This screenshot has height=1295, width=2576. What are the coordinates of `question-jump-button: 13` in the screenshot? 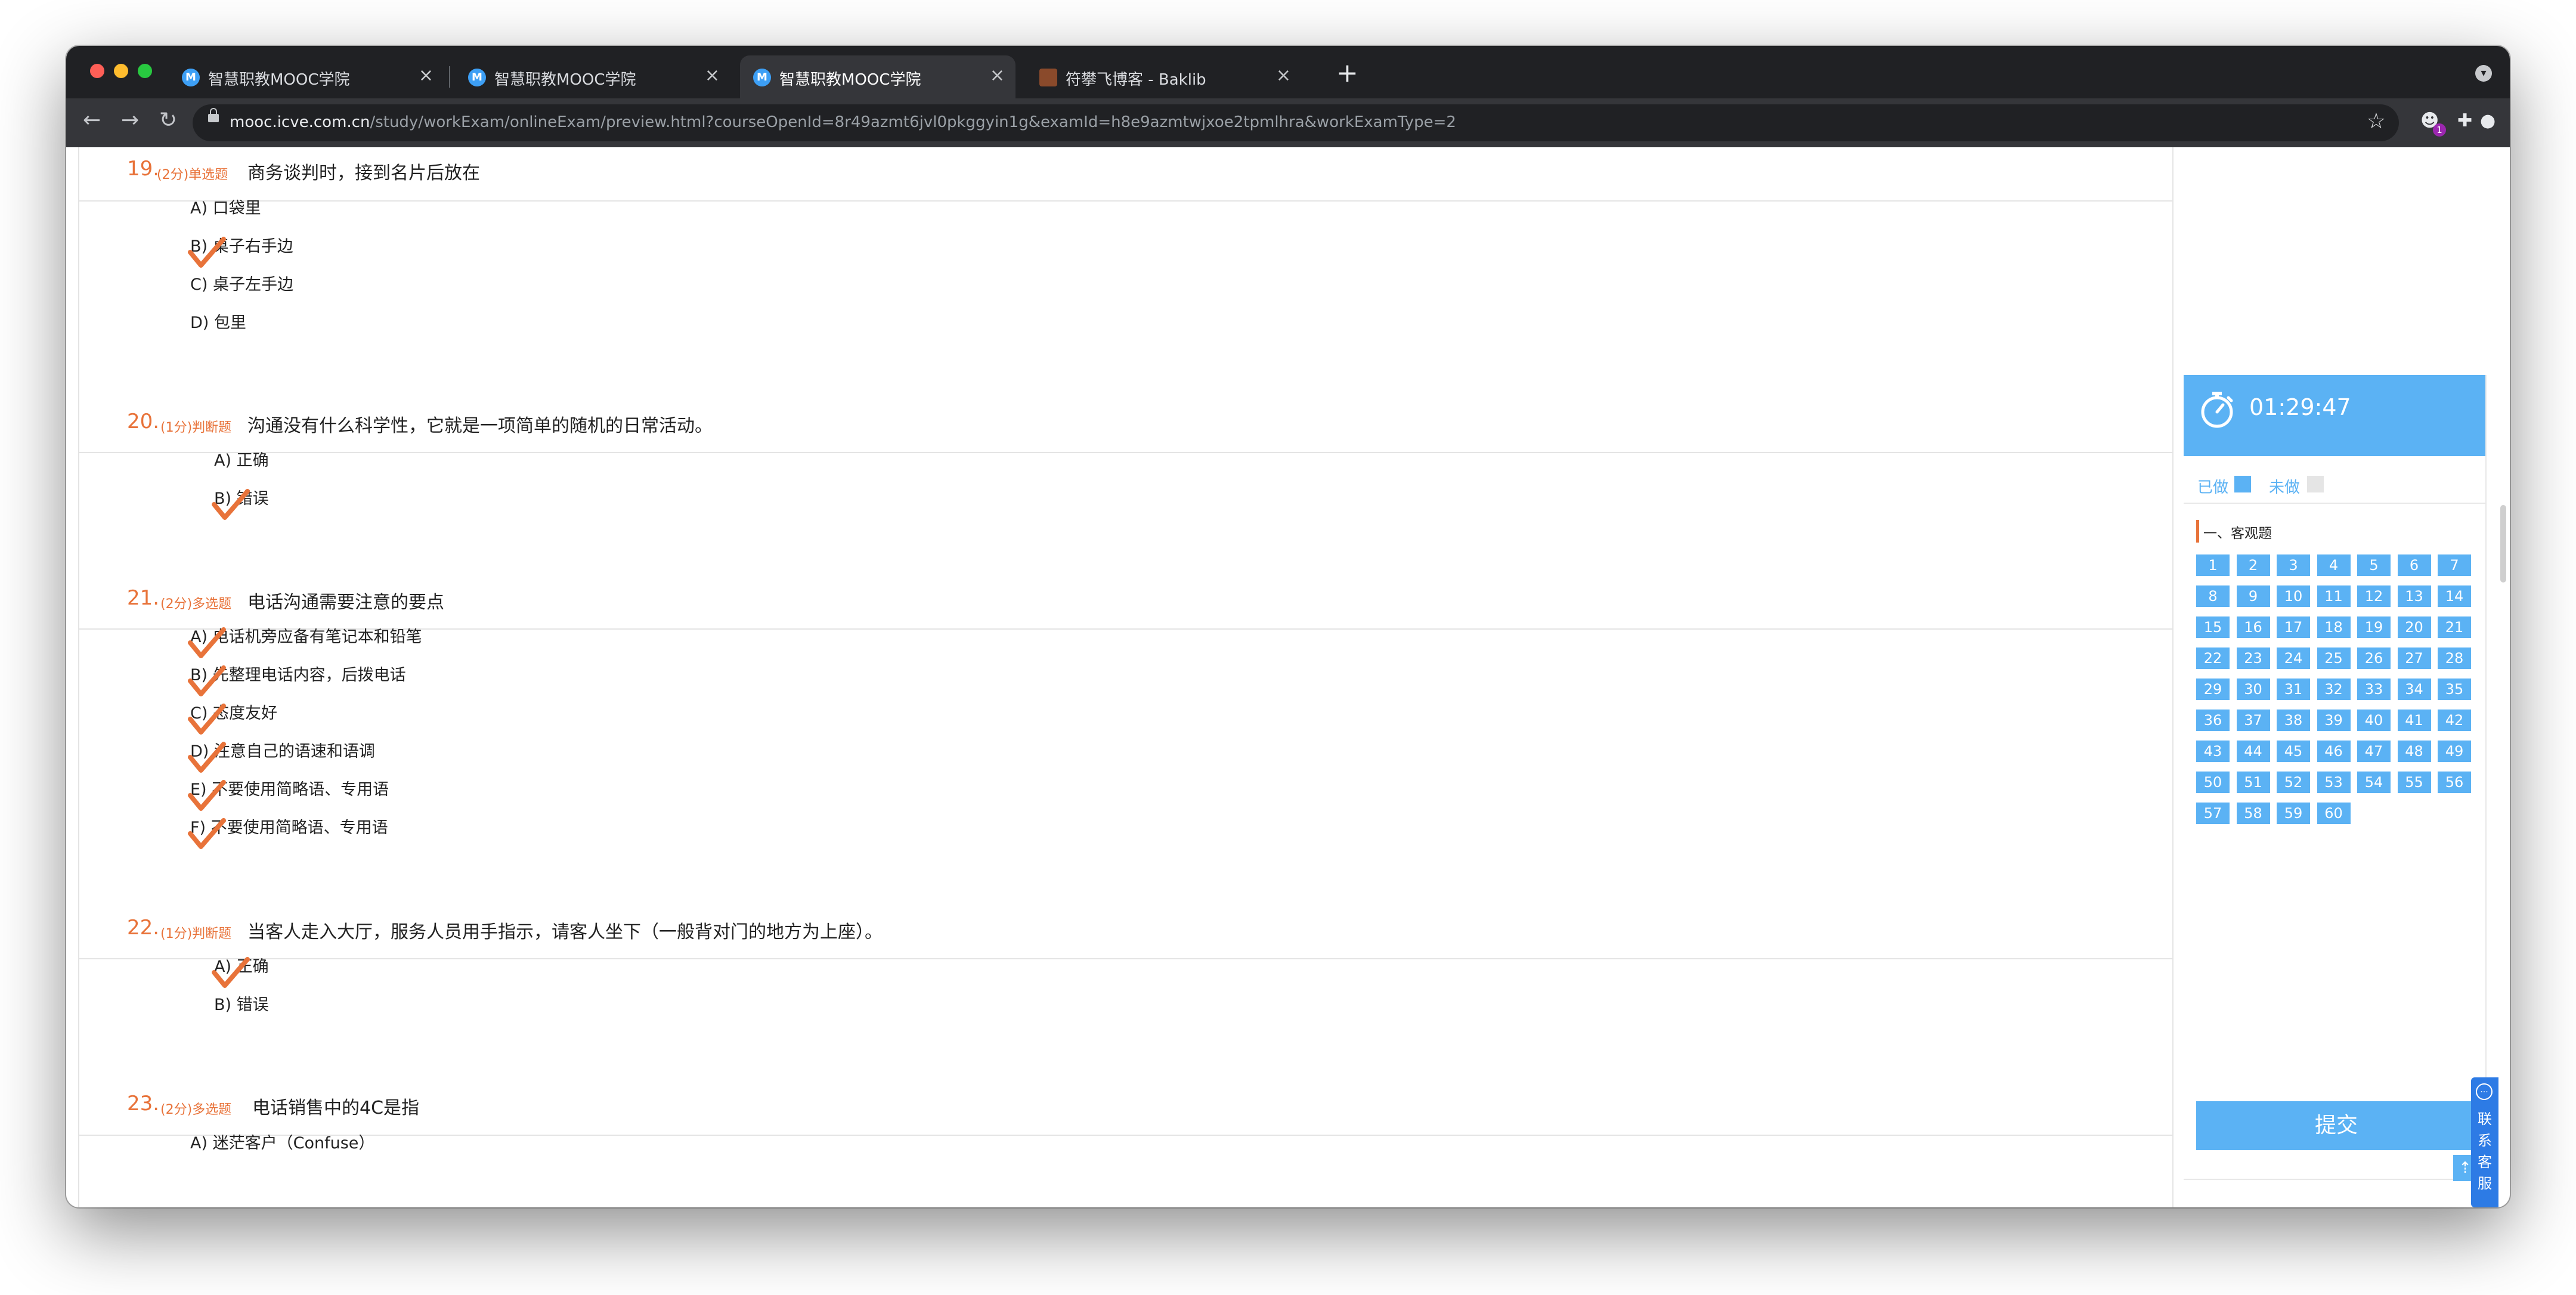 It's located at (2414, 596).